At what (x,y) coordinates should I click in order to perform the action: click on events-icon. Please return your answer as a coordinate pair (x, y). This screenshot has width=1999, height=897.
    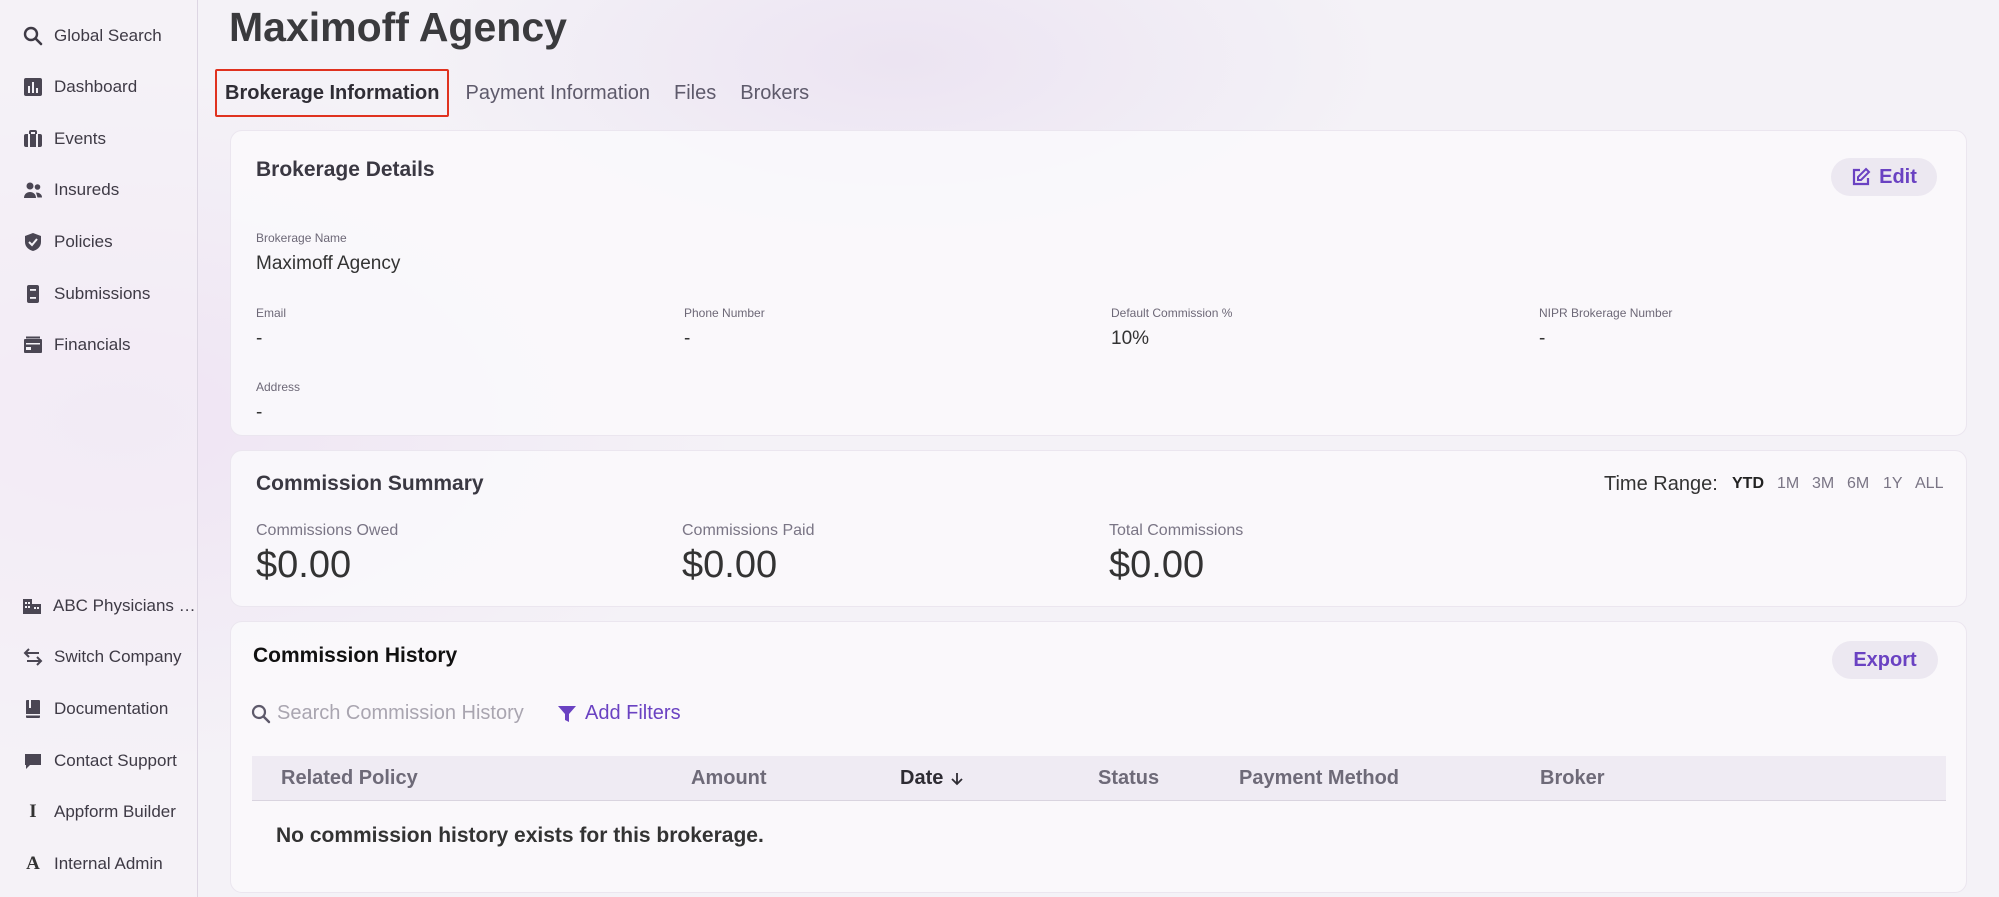
    Looking at the image, I should click on (33, 139).